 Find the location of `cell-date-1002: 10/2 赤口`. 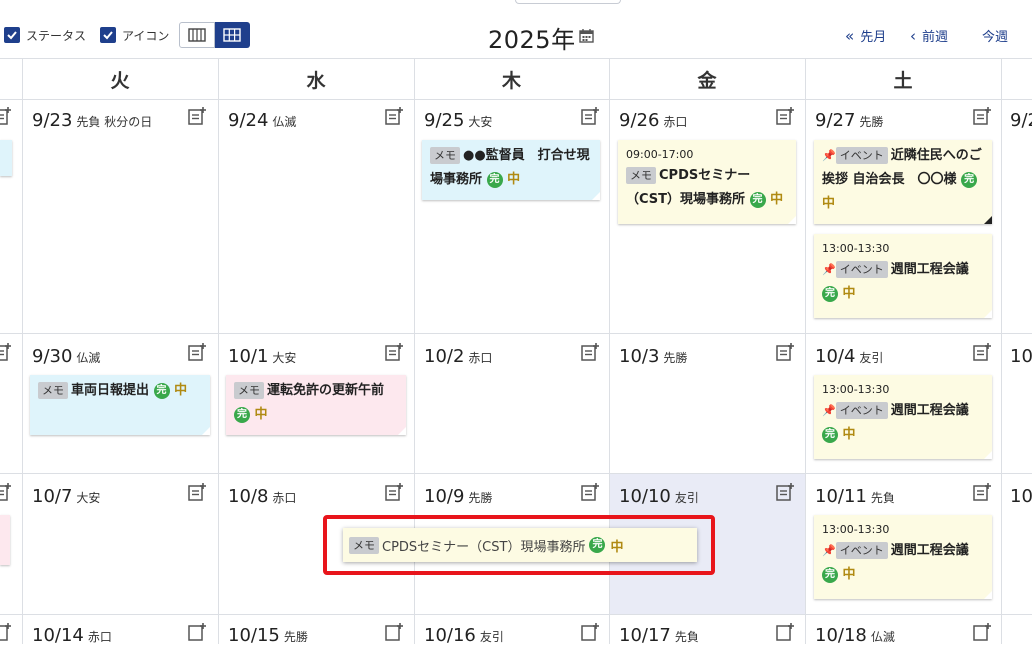

cell-date-1002: 10/2 赤口 is located at coordinates (458, 356).